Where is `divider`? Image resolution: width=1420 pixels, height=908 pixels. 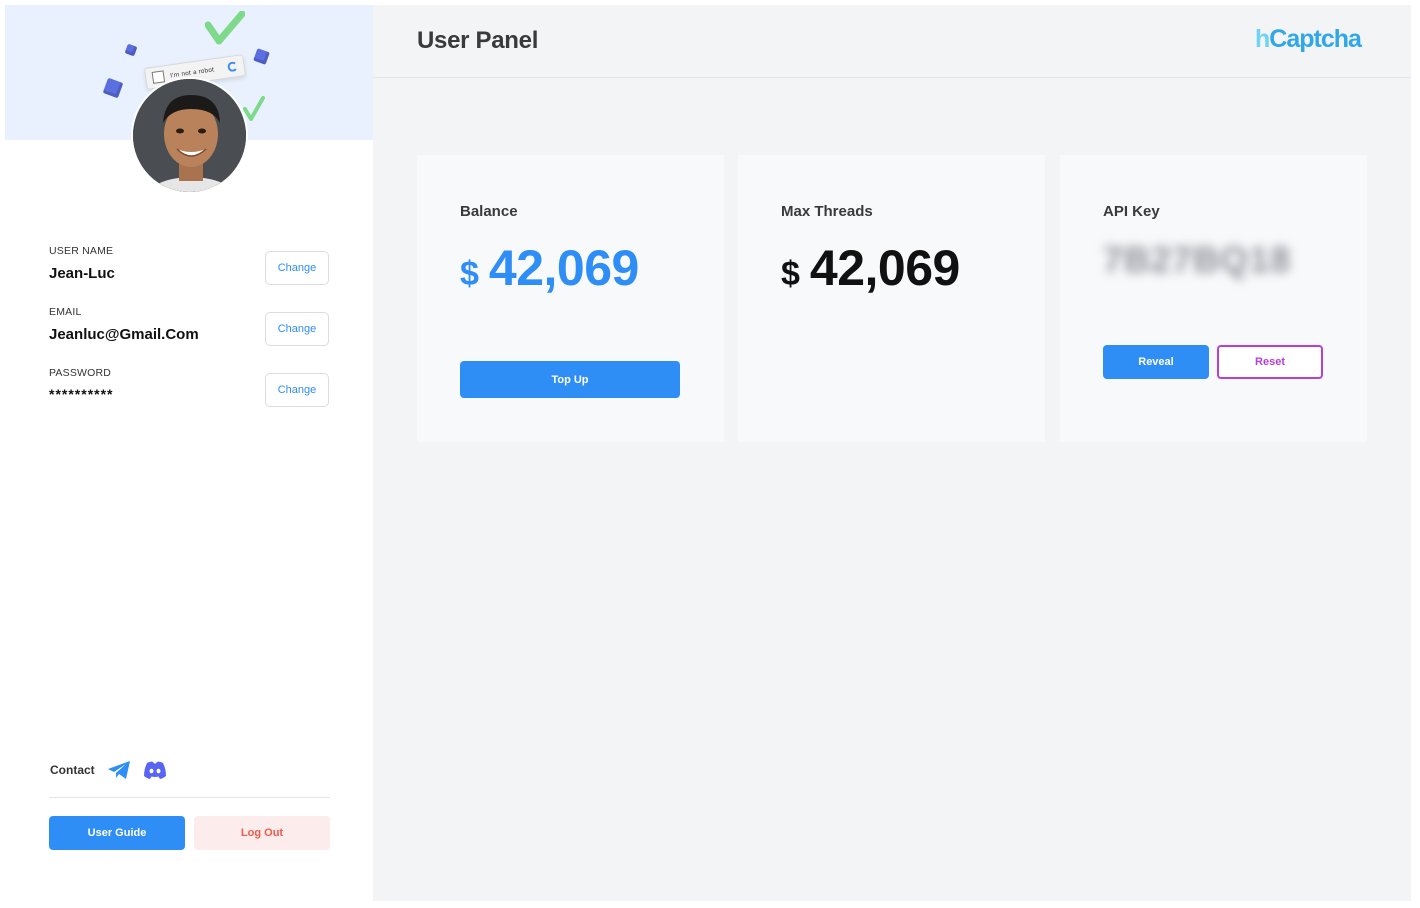
divider is located at coordinates (189, 797).